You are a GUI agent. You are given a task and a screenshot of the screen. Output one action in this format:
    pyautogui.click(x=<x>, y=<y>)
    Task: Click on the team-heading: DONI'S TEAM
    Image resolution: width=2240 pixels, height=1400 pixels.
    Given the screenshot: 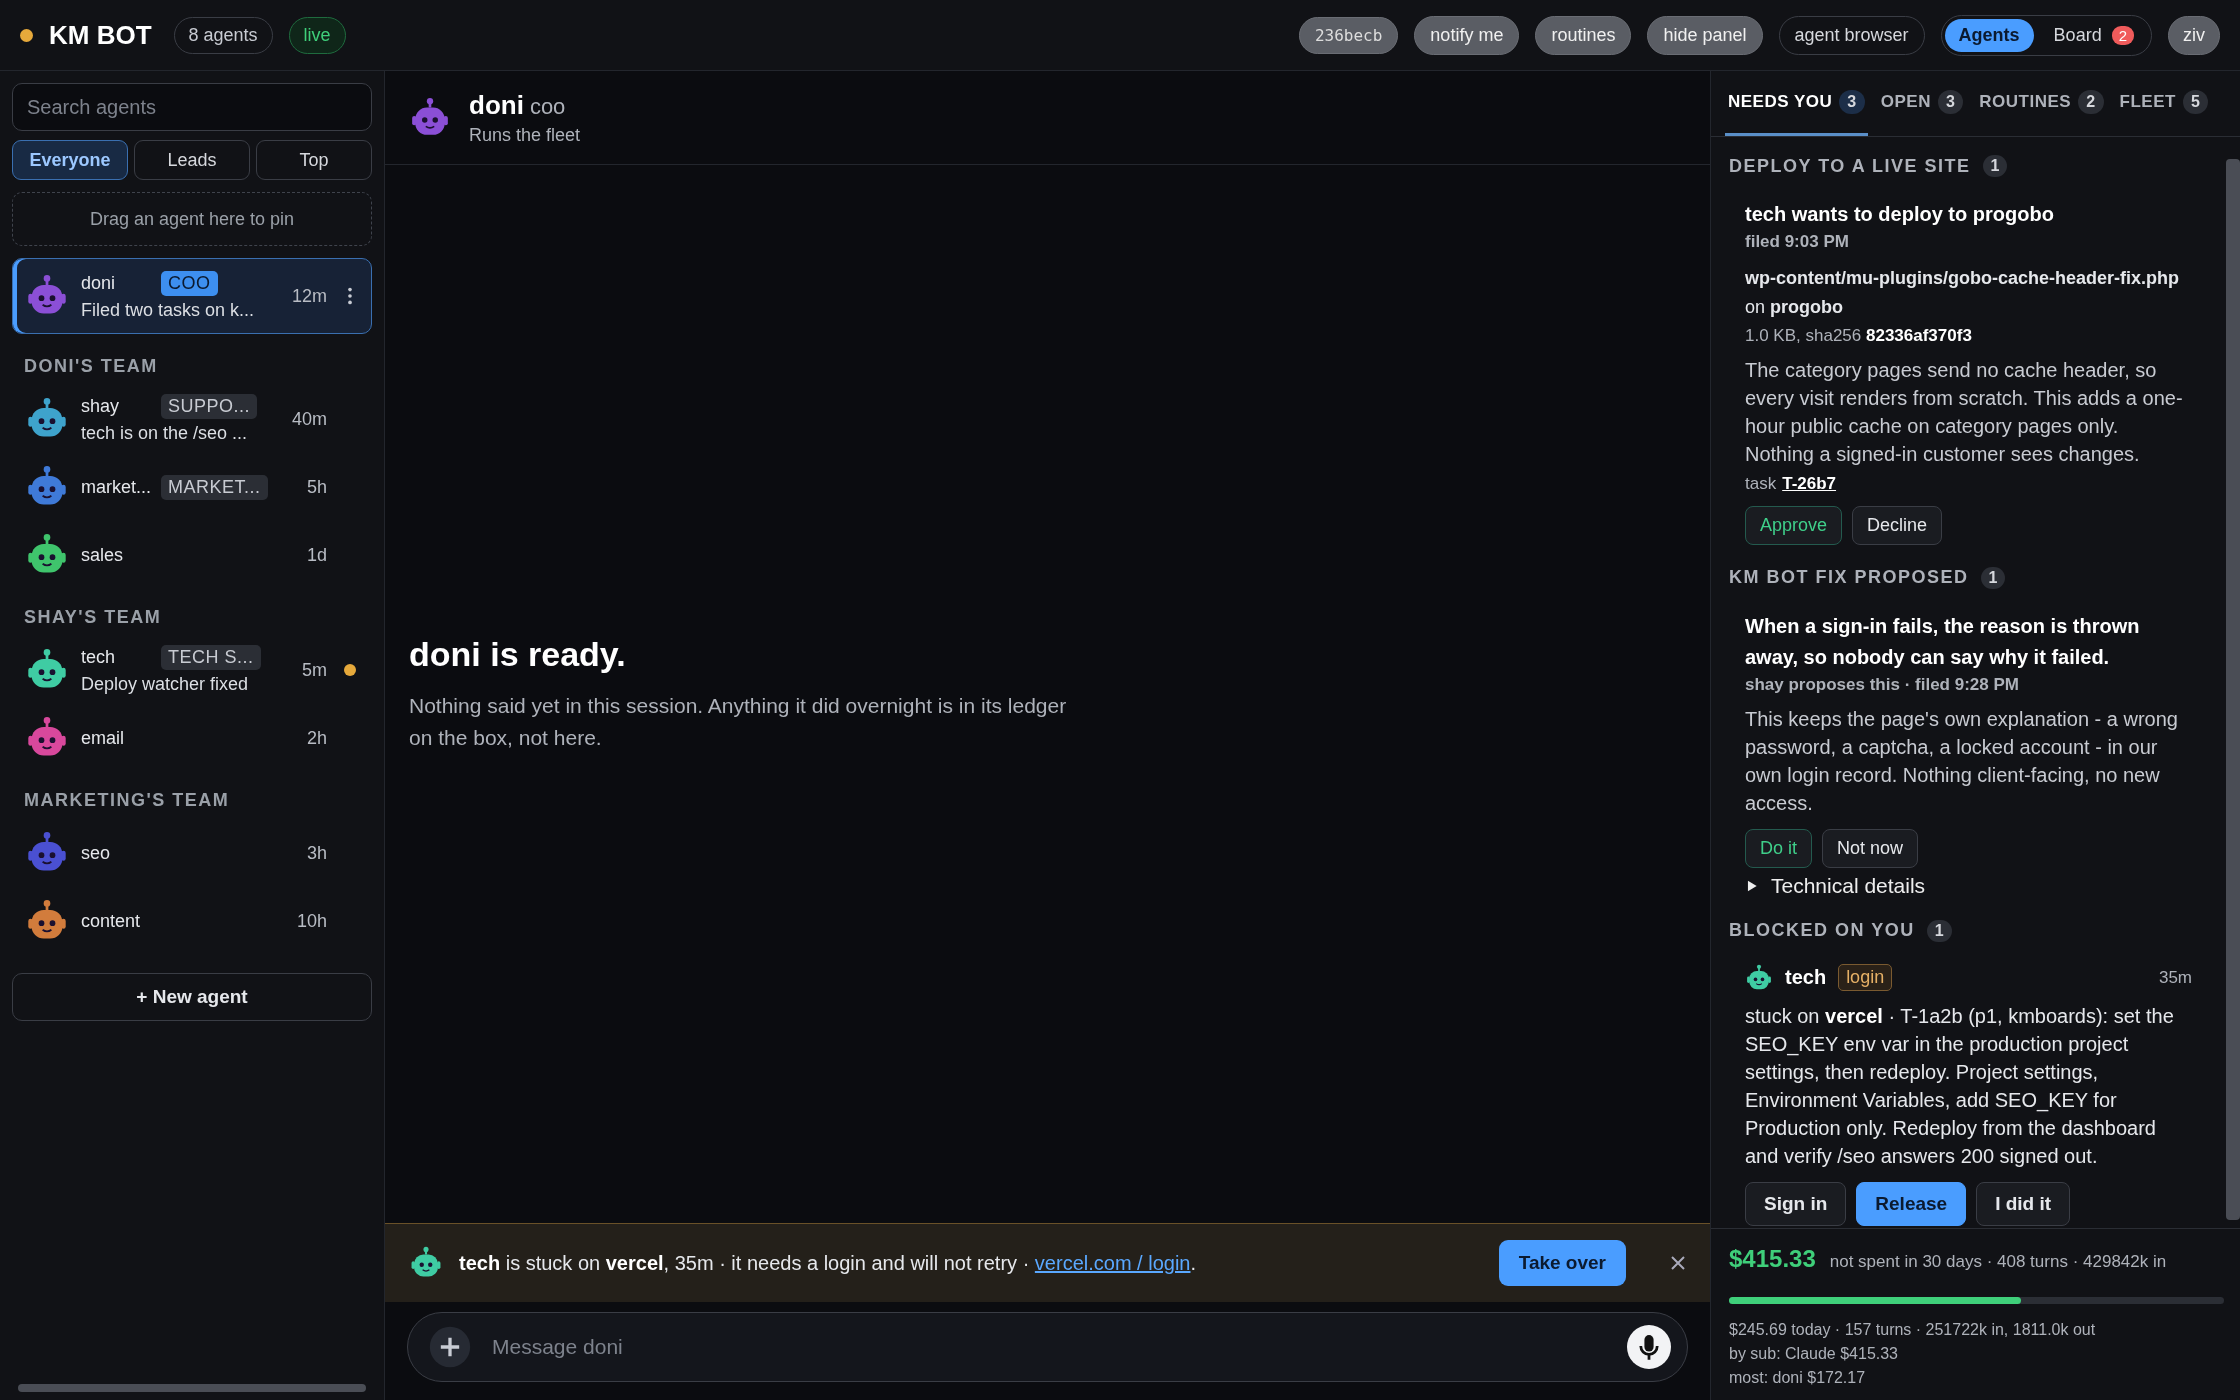 What is the action you would take?
    pyautogui.click(x=91, y=366)
    